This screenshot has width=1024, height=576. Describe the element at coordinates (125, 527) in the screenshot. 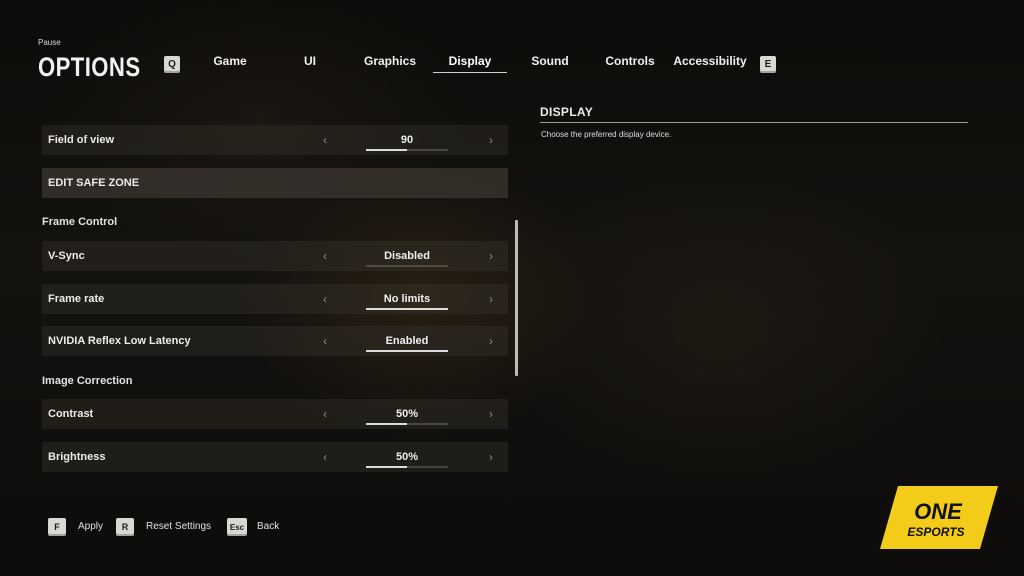

I see `reset-key: R` at that location.